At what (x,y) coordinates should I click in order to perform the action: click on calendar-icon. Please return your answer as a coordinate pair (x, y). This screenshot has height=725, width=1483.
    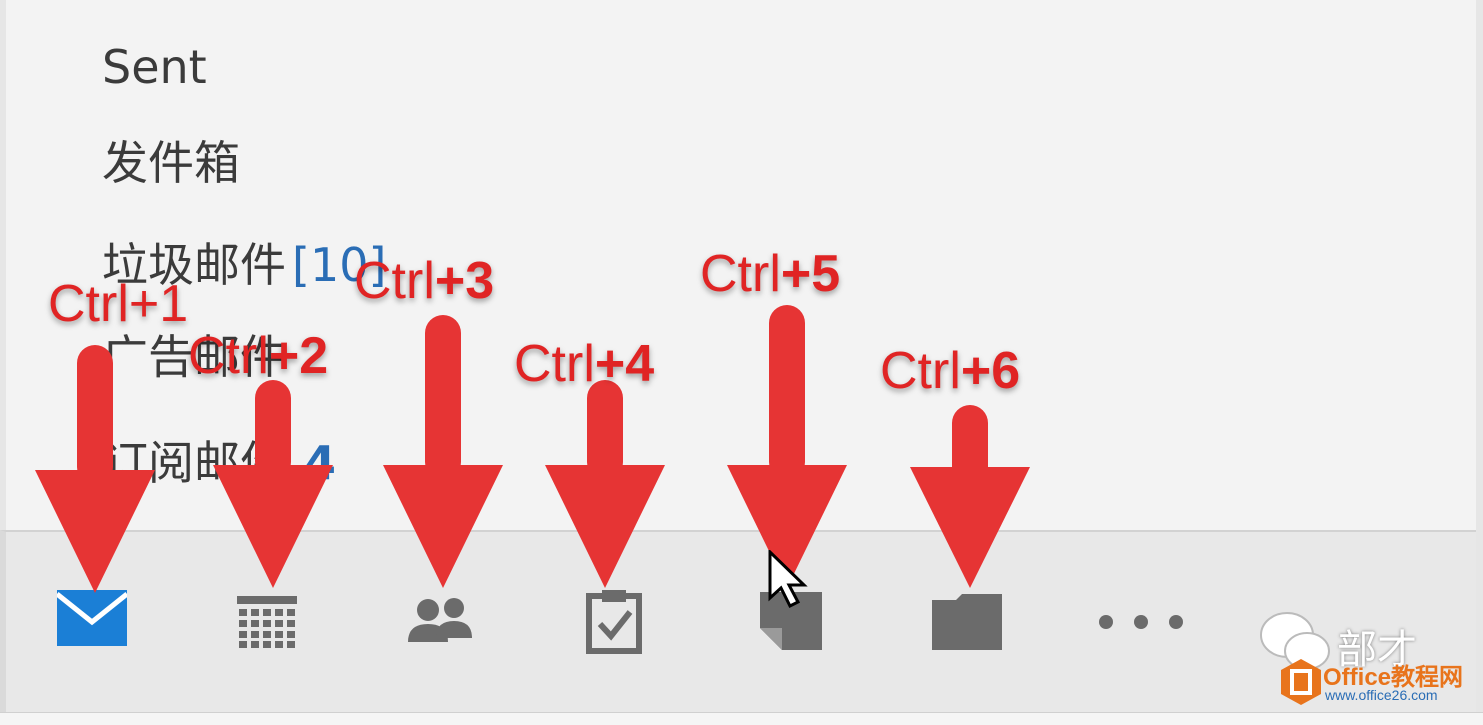
    Looking at the image, I should click on (267, 622).